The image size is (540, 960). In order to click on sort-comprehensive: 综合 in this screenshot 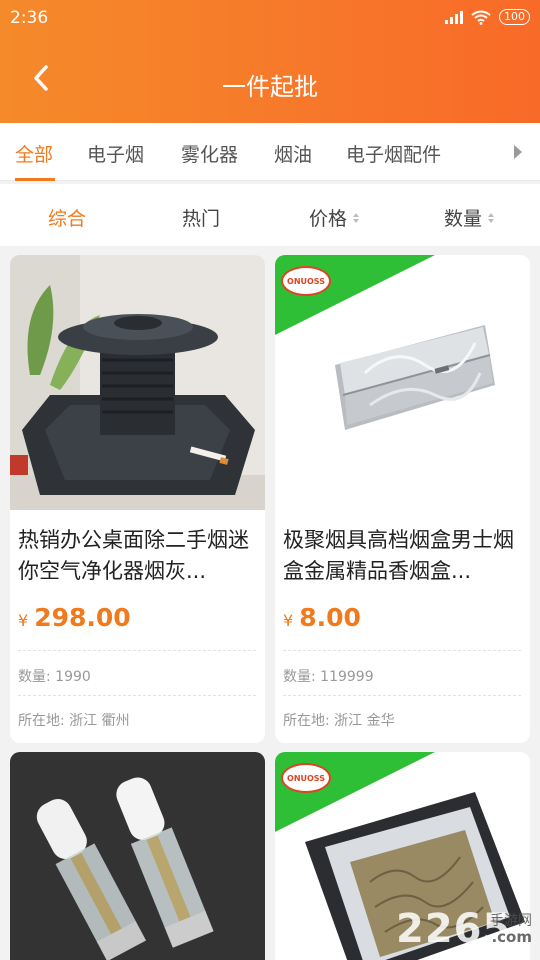, I will do `click(67, 217)`.